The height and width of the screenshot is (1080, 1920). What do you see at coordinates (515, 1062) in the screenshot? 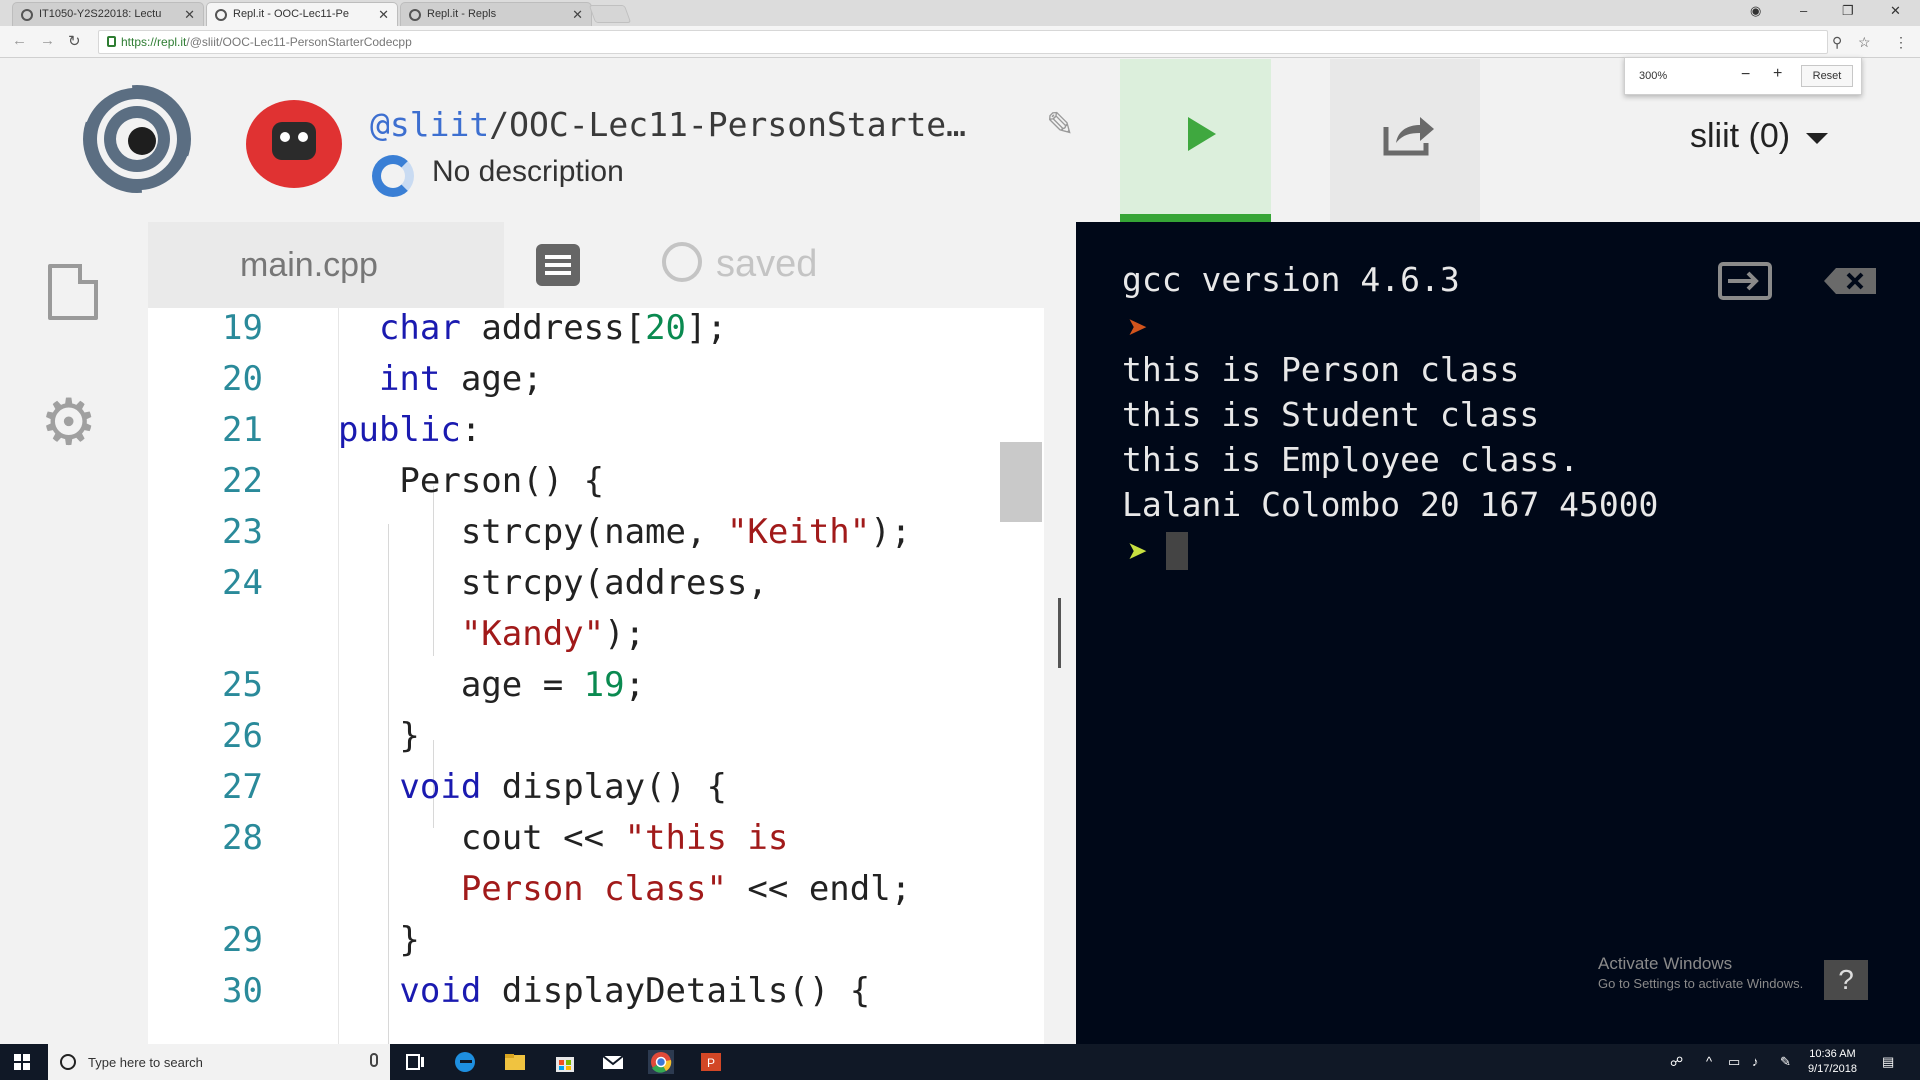
I see `file-explorer-icon` at bounding box center [515, 1062].